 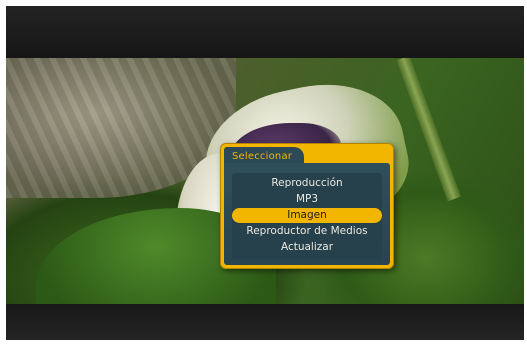 What do you see at coordinates (265, 32) in the screenshot?
I see `letterbox-top-bar` at bounding box center [265, 32].